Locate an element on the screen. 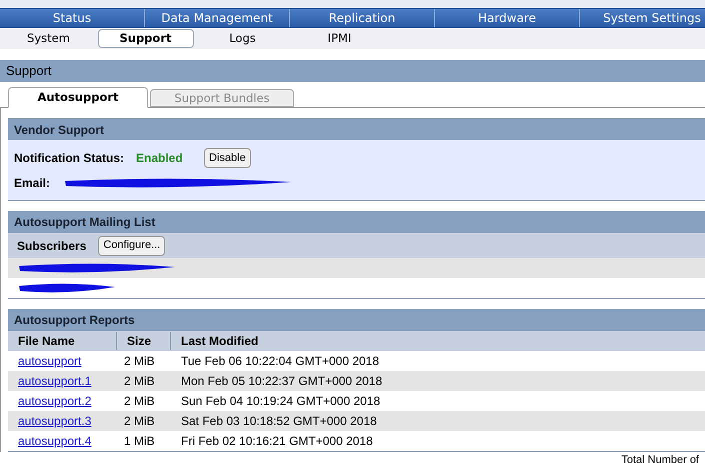 This screenshot has width=705, height=463. column-header: Last Modified is located at coordinates (219, 341).